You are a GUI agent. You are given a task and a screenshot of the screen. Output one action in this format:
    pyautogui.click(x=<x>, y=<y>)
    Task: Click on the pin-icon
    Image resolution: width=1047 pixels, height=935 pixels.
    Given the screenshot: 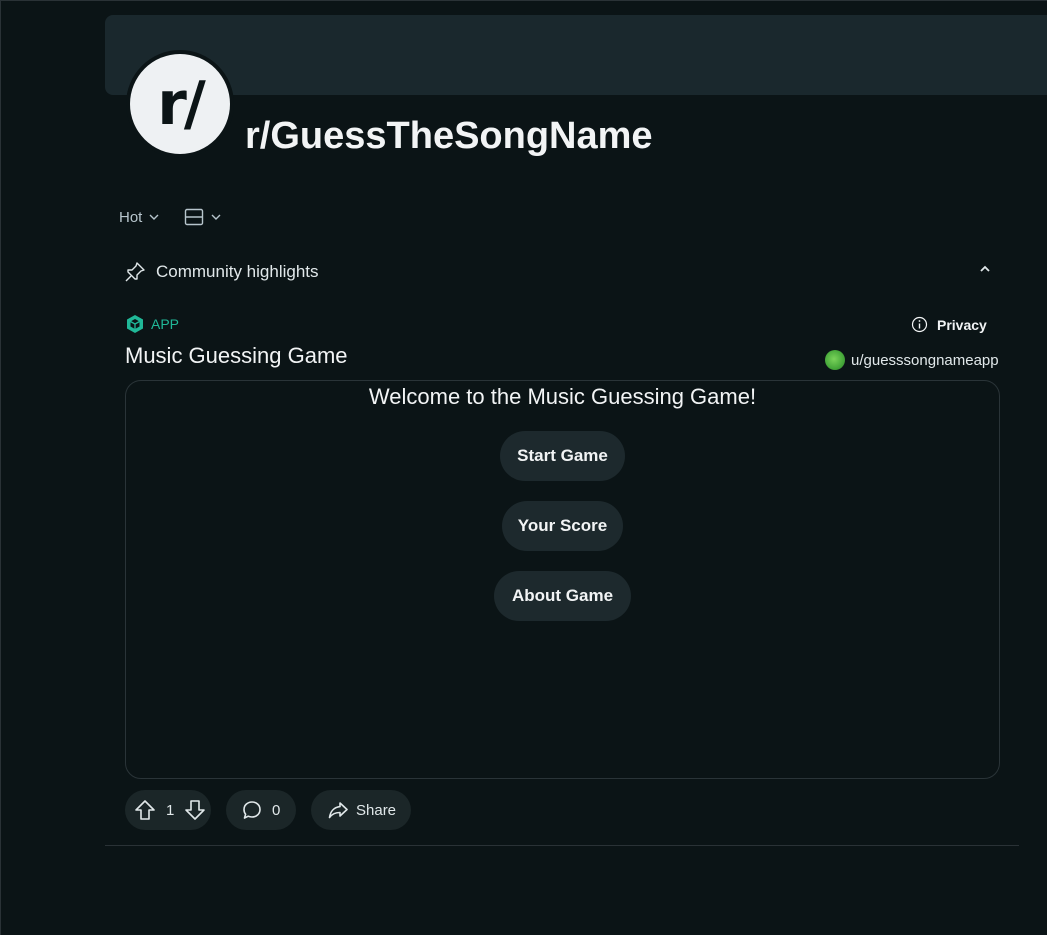 What is the action you would take?
    pyautogui.click(x=135, y=272)
    